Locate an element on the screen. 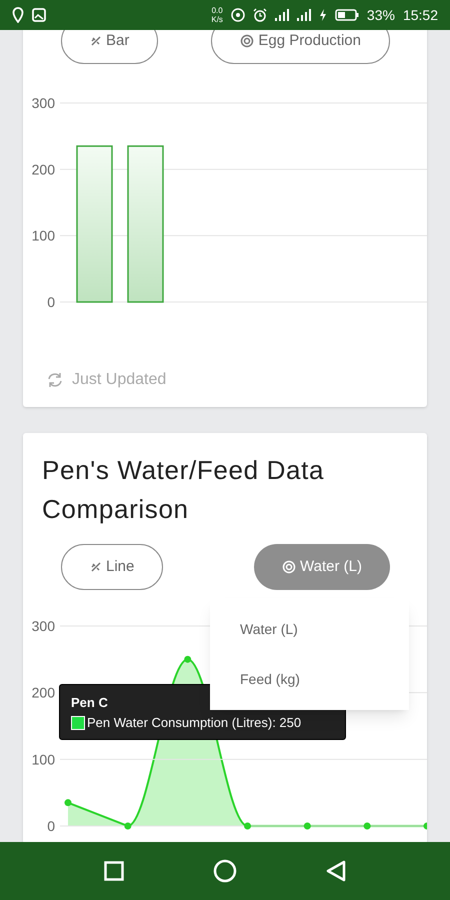 The width and height of the screenshot is (450, 900). metric-dropdown-button: Water (L) is located at coordinates (322, 567).